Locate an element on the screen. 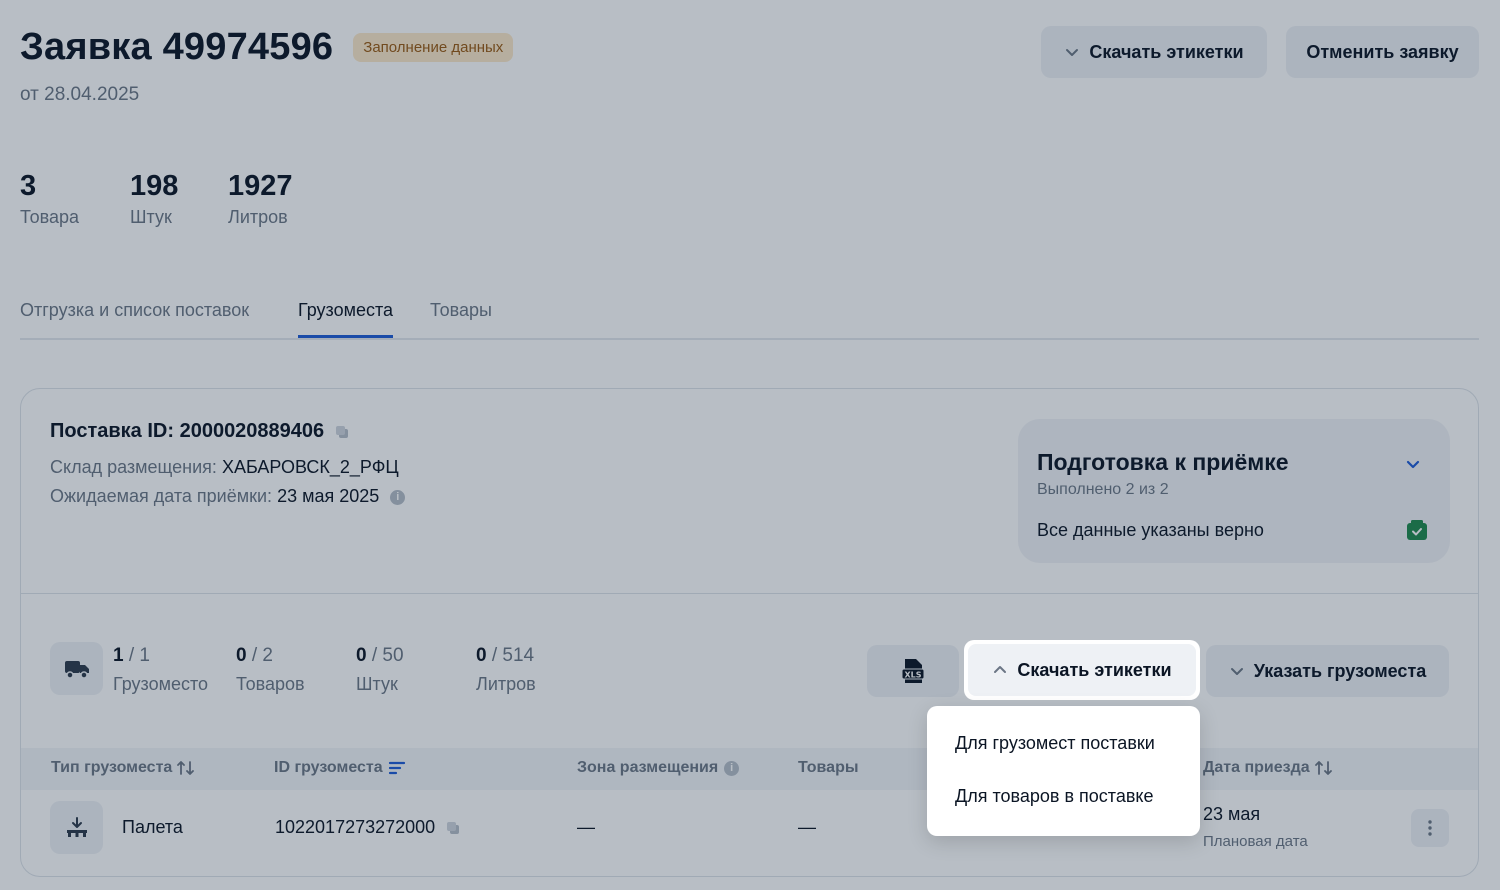  chevron-up-icon is located at coordinates (1000, 669).